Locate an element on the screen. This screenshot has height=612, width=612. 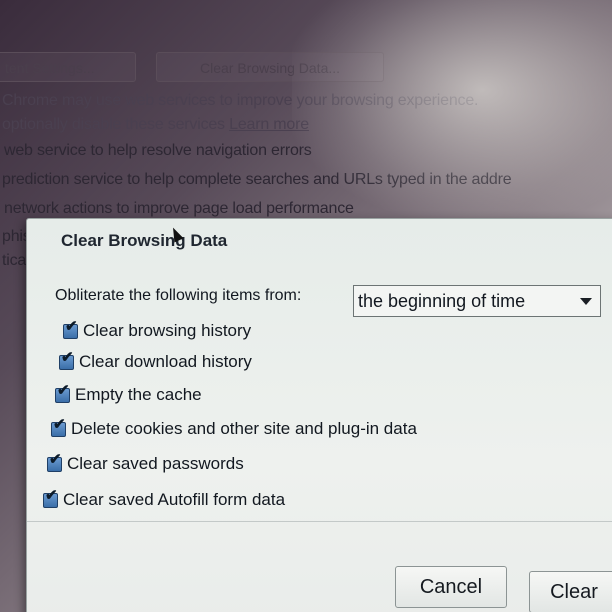
privacy-disable-label: optionally disable these services is located at coordinates (113, 124).